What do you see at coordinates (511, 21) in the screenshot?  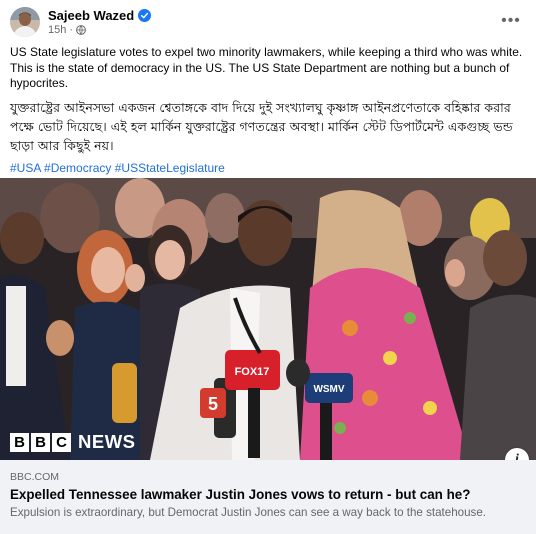 I see `more-options-icon: •••` at bounding box center [511, 21].